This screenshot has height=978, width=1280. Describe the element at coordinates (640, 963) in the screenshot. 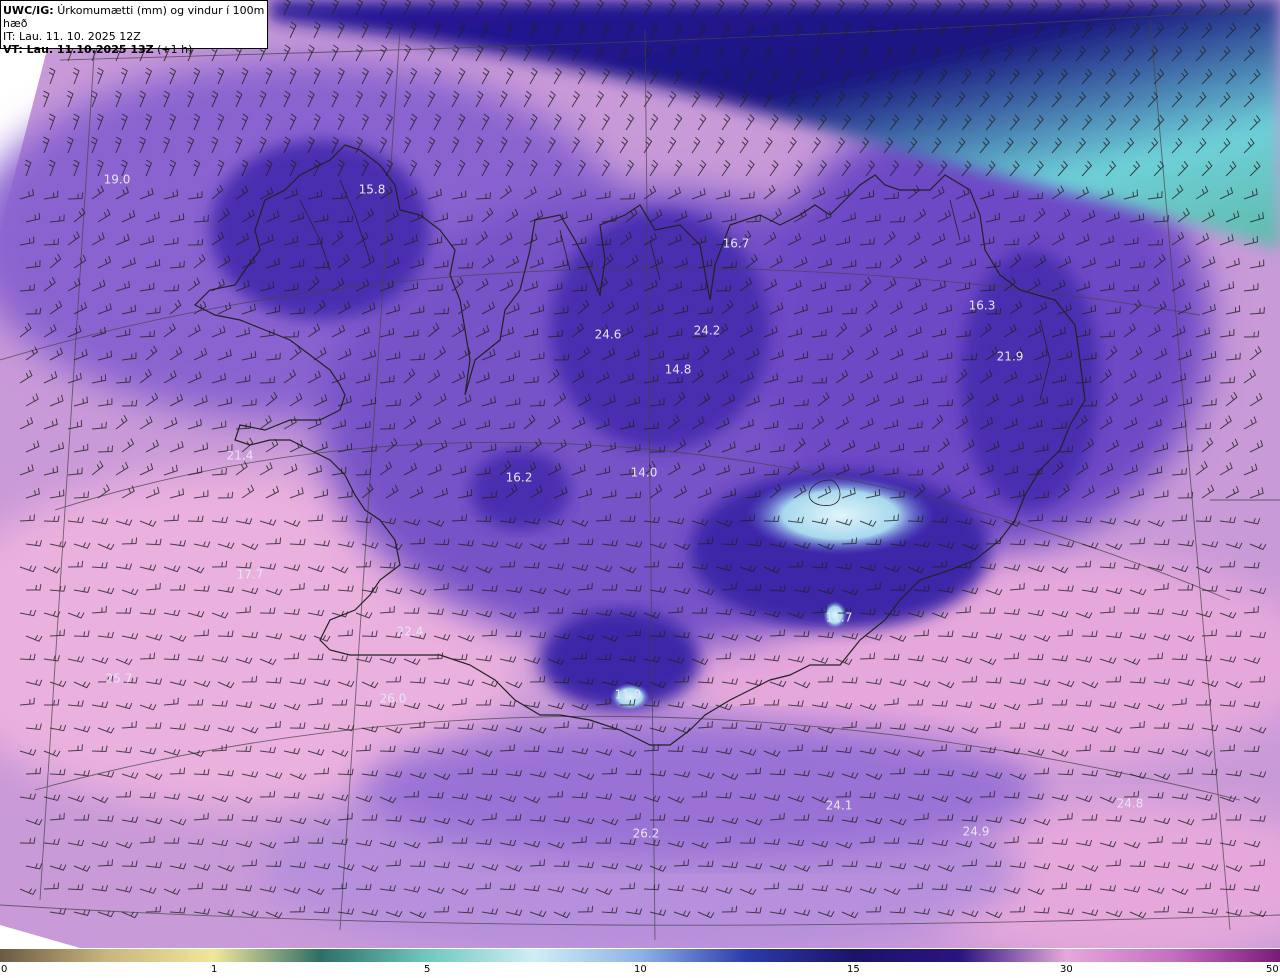

I see `colorbar: 0 1 5 10 15 30 50` at that location.